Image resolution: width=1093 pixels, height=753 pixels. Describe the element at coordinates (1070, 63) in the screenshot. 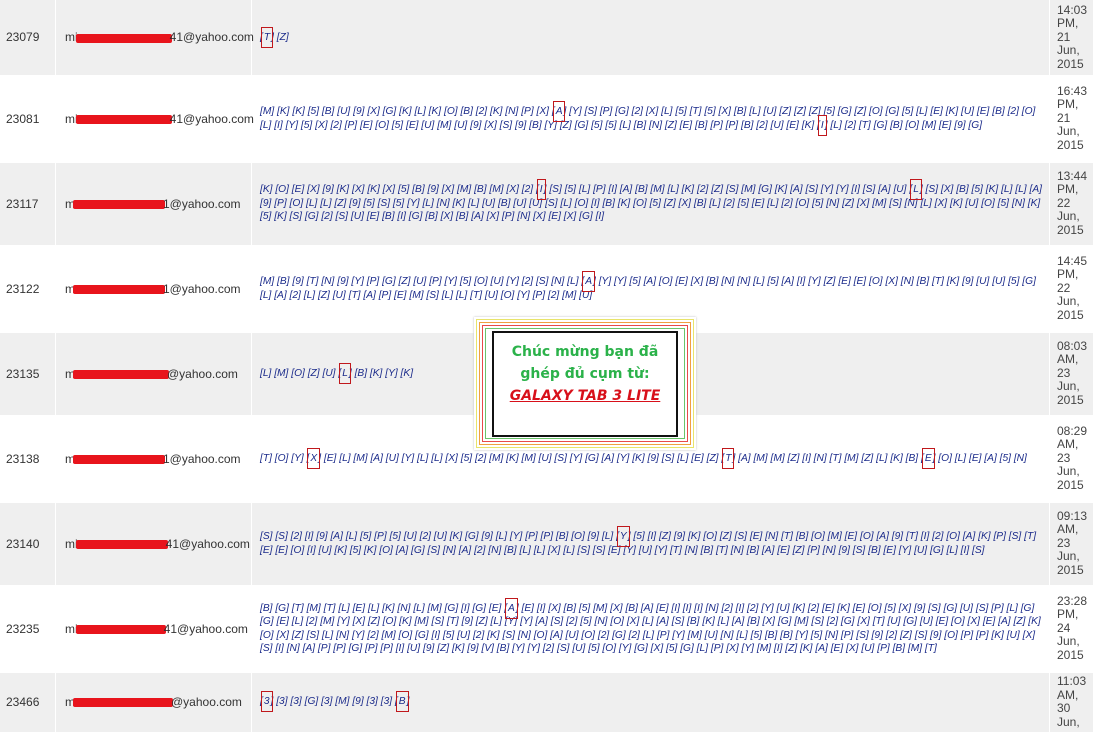

I see `timestamp-line: 2015` at that location.